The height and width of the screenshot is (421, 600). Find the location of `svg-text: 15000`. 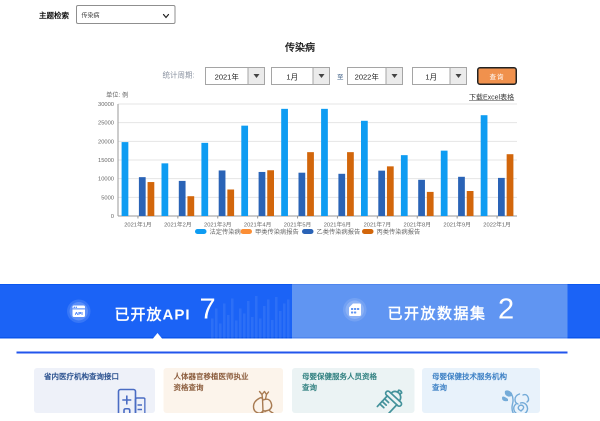

svg-text: 15000 is located at coordinates (106, 161).